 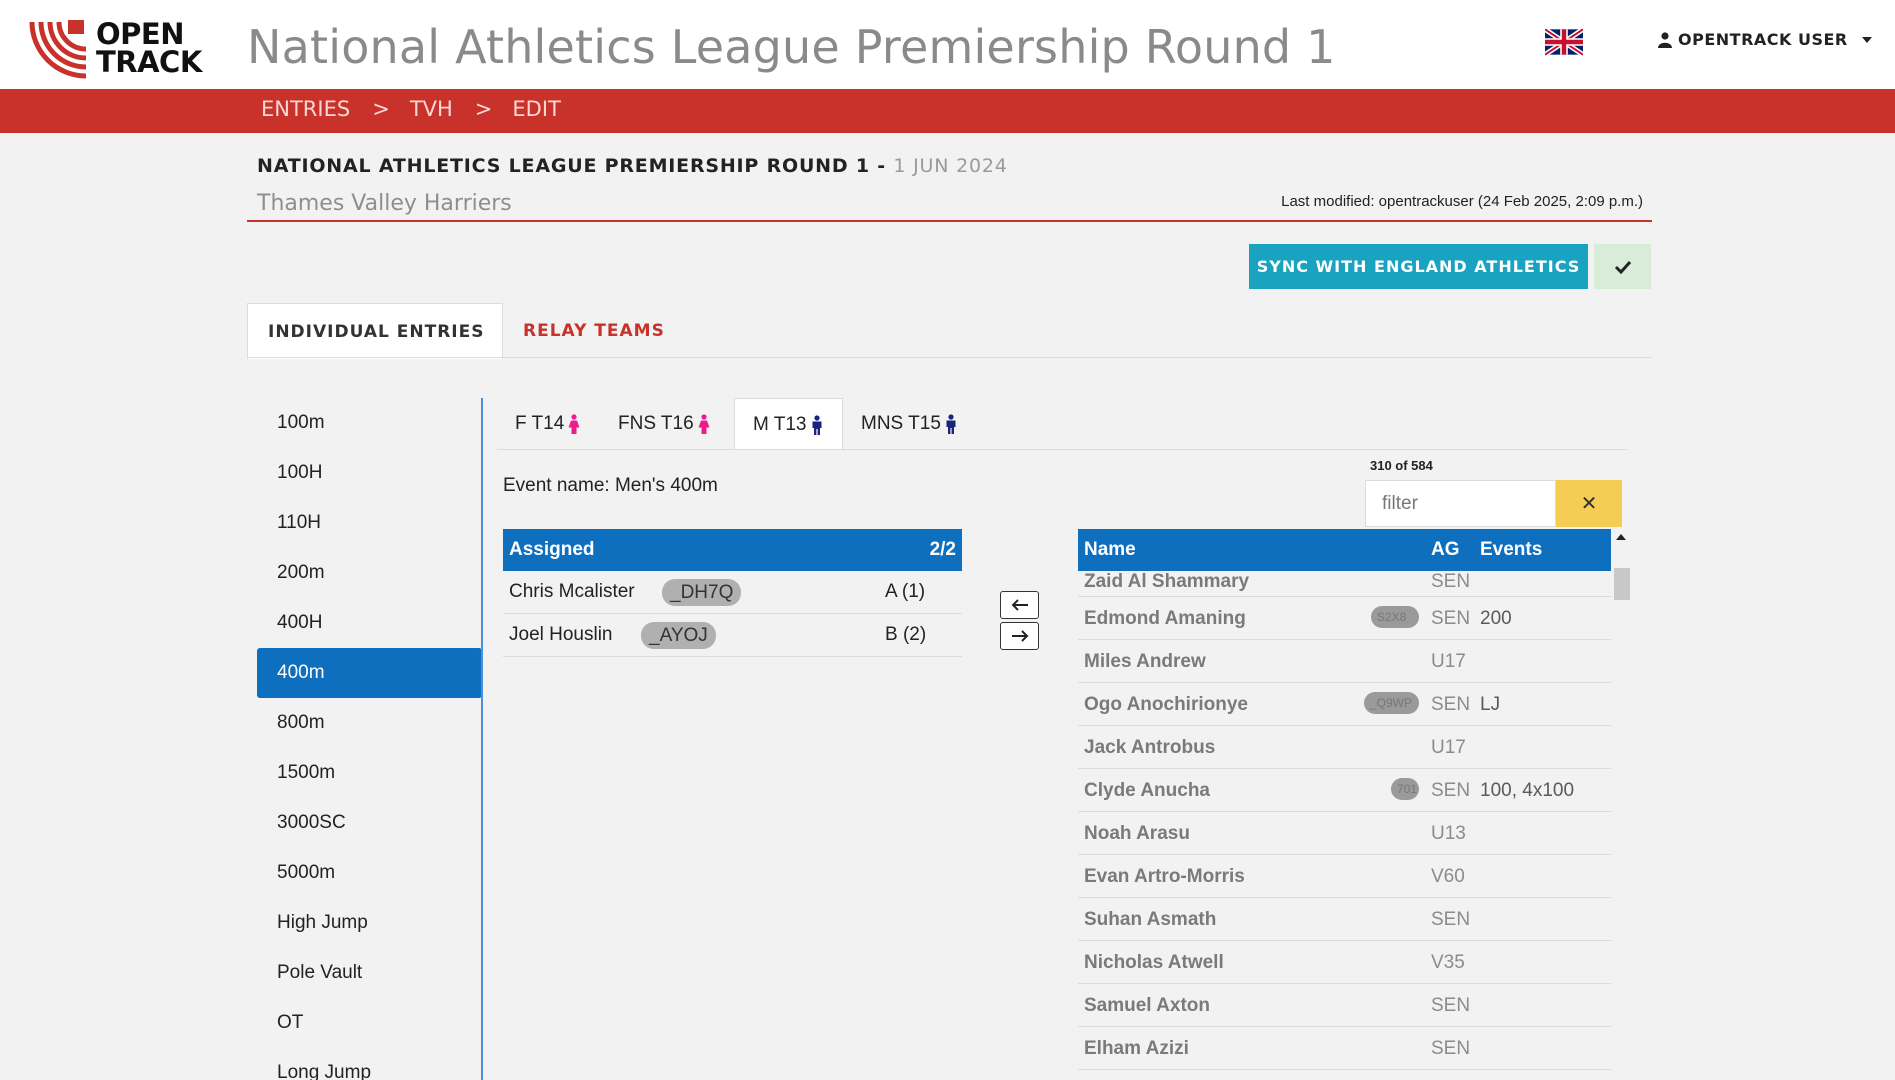 I want to click on breadcrumb: ENTRIES > TVH > EDIT, so click(x=411, y=109).